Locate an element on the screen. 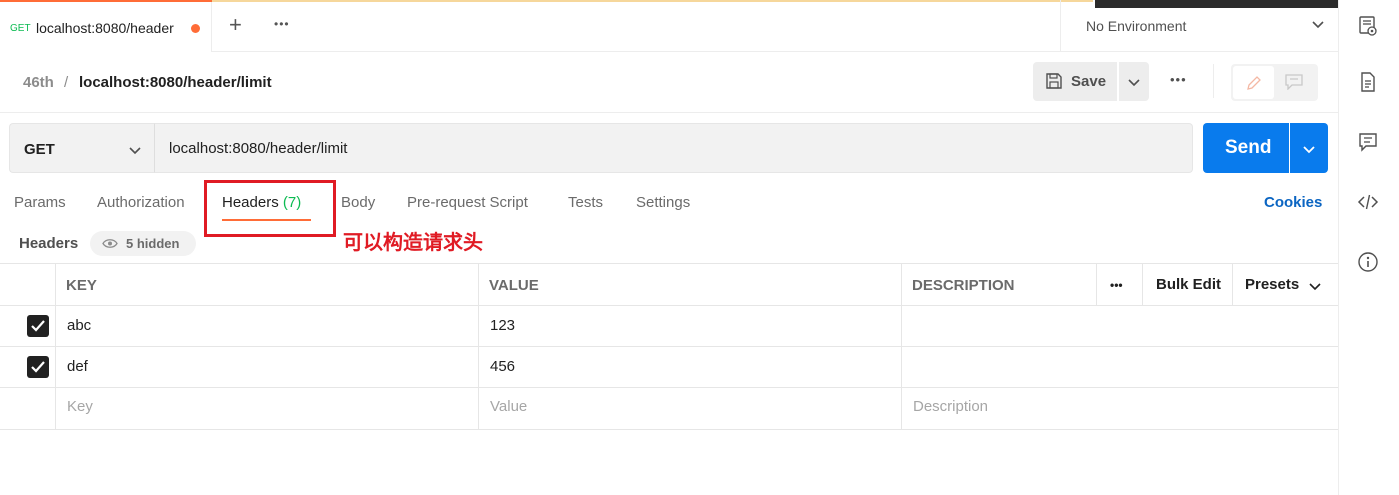 The width and height of the screenshot is (1399, 495). toolbar-divider is located at coordinates (1213, 81).